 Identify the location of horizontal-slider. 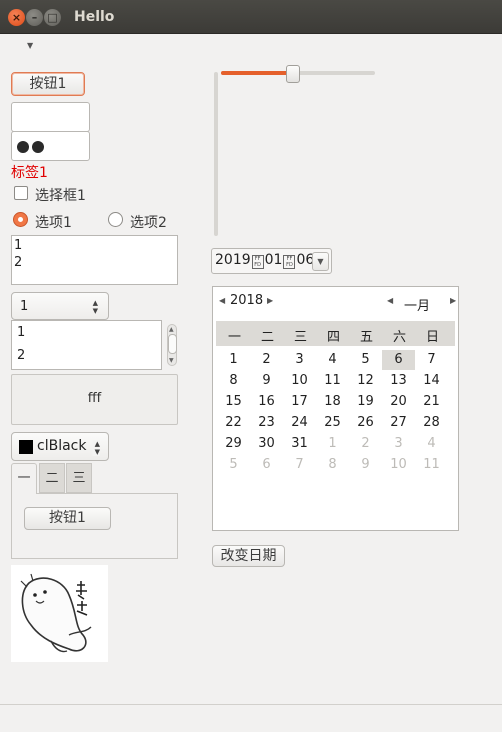
(298, 73).